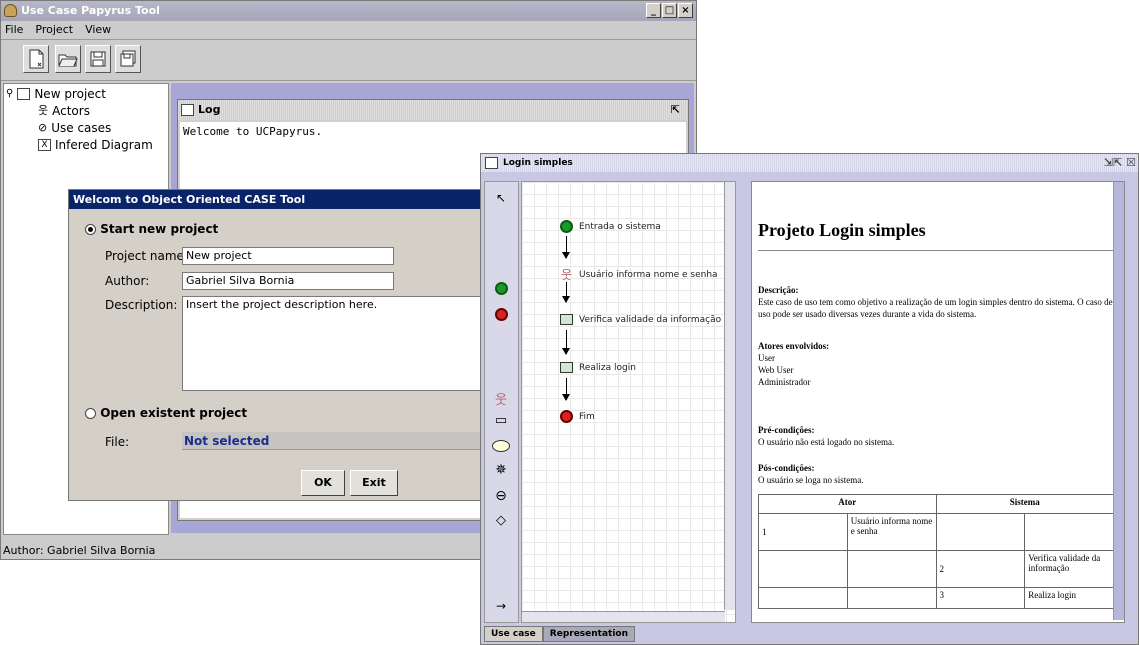  What do you see at coordinates (501, 398) in the screenshot?
I see `actor-tool: 웃` at bounding box center [501, 398].